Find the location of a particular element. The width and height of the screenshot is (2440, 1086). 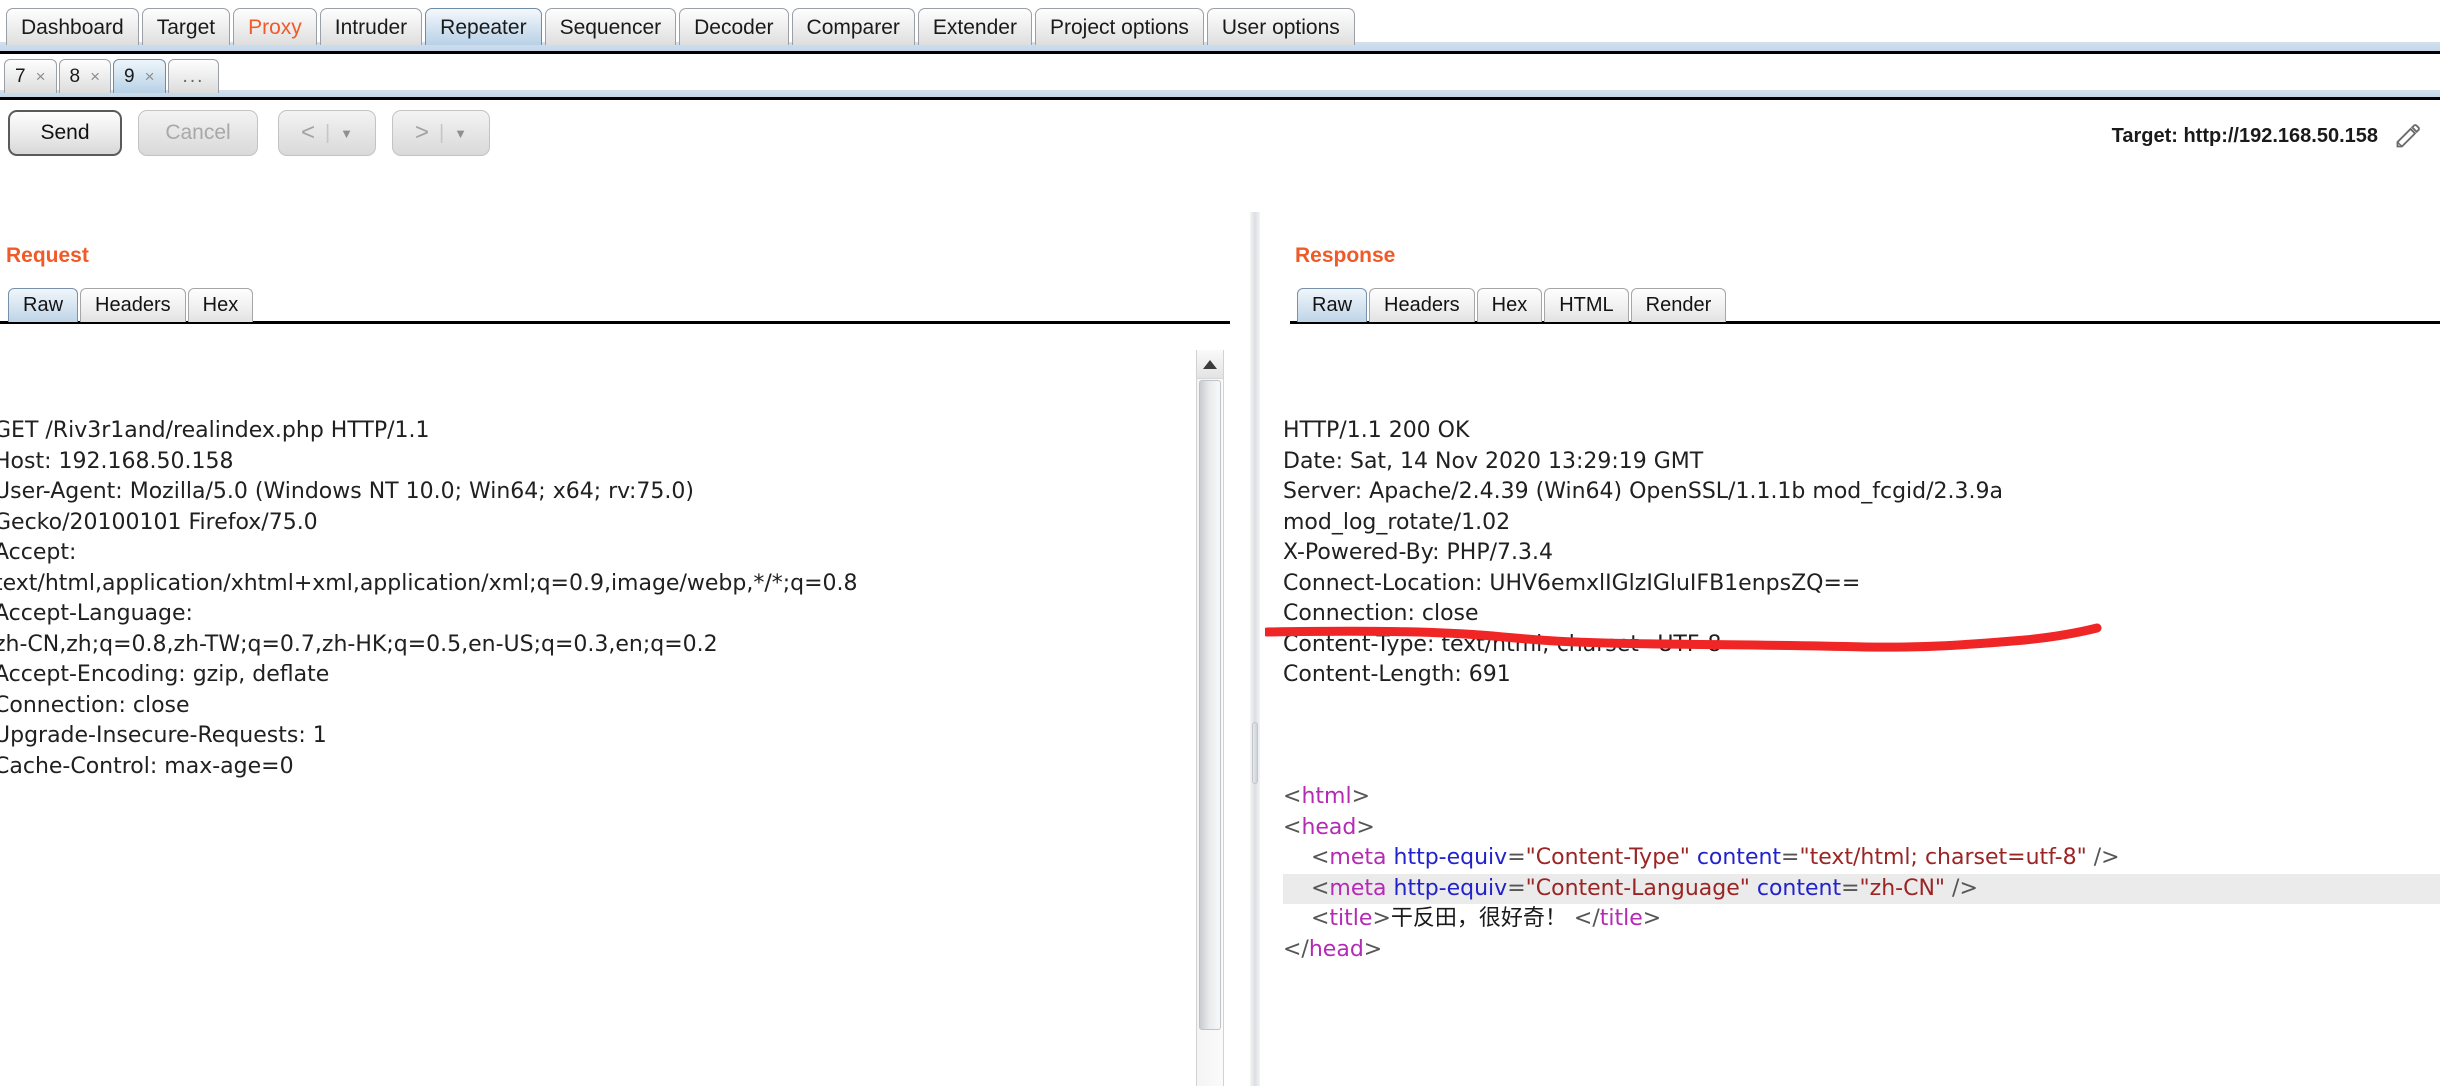

main-tab-comparer: Comparer is located at coordinates (853, 26).